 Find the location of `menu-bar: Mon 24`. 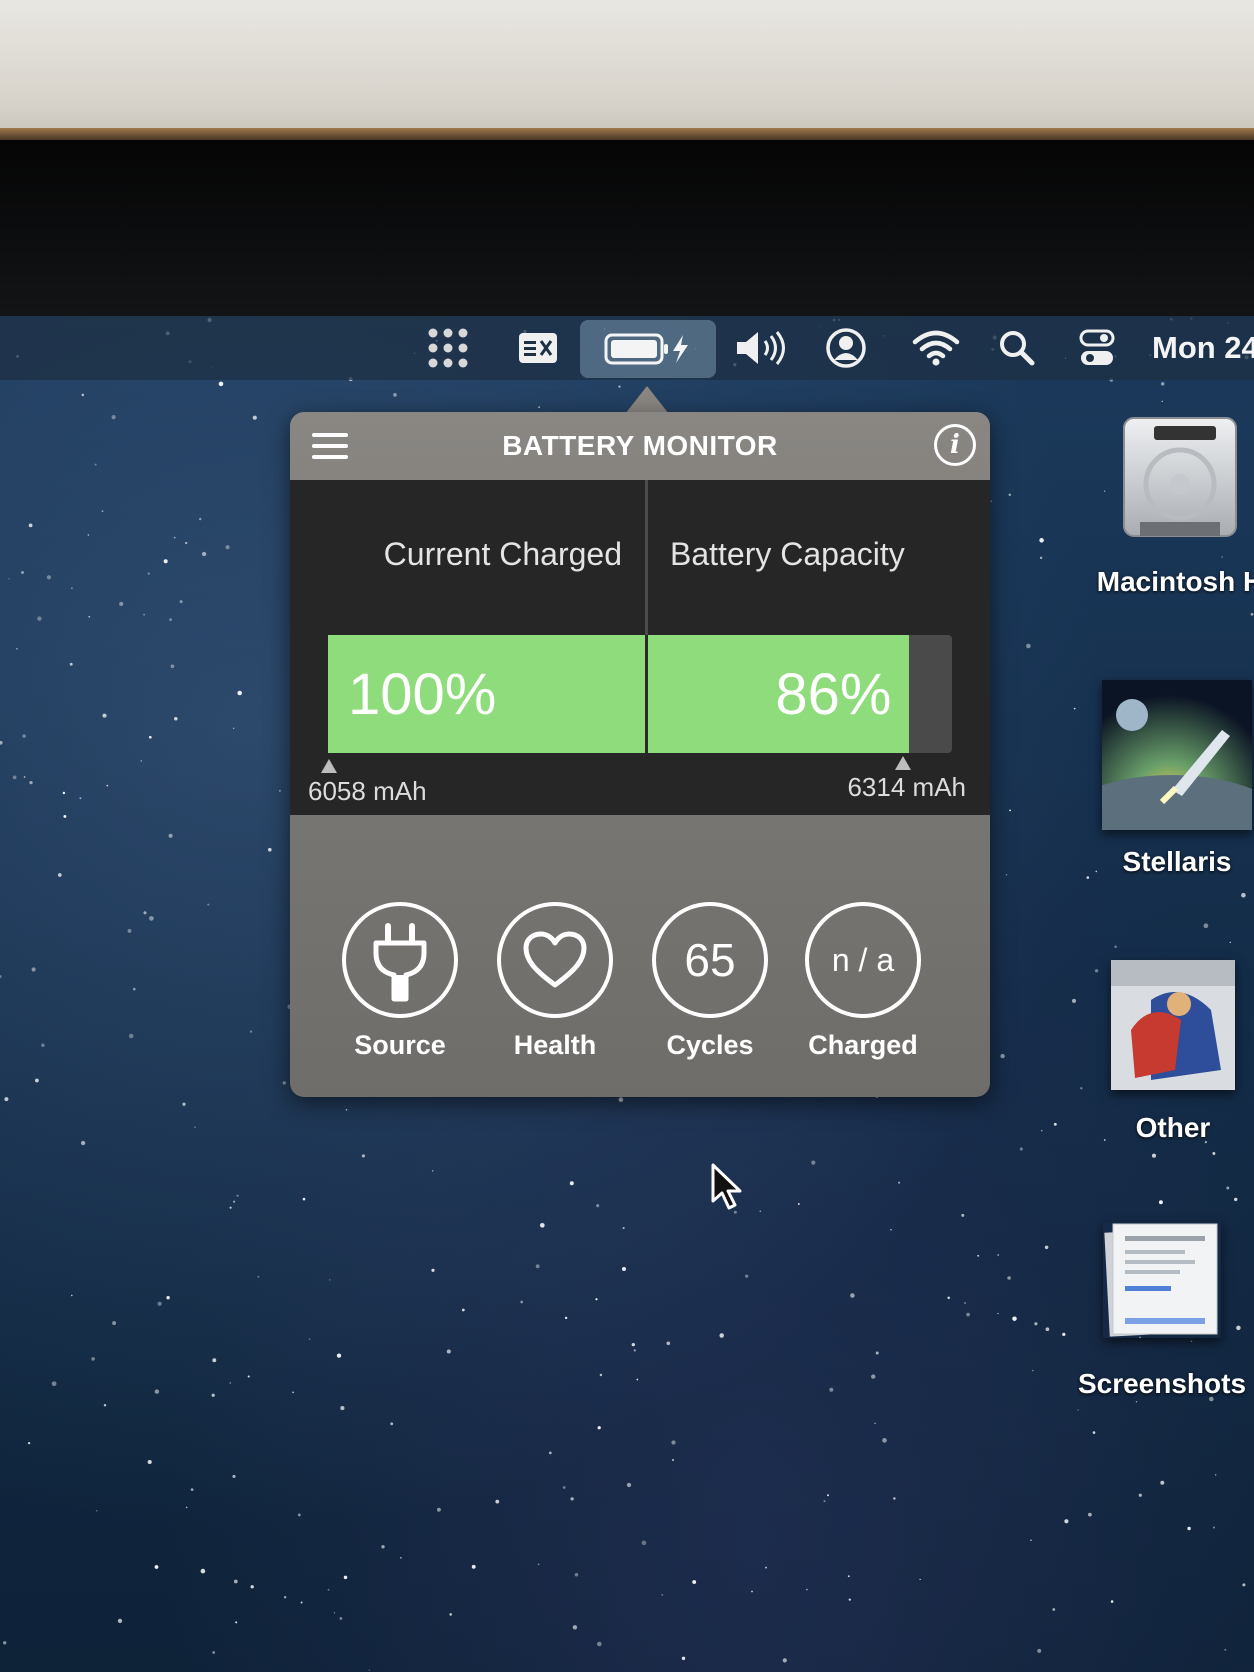

menu-bar: Mon 24 is located at coordinates (627, 348).